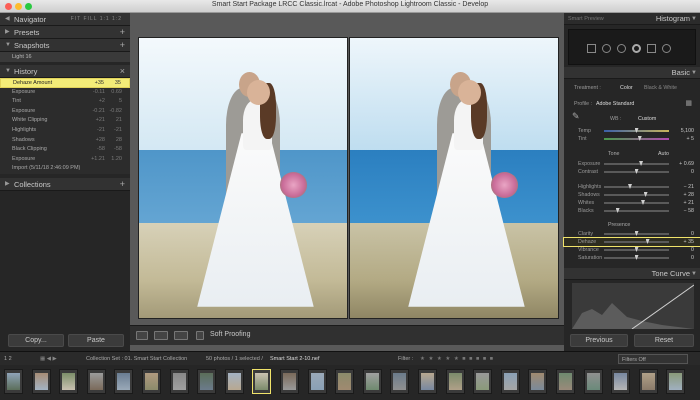  Describe the element at coordinates (632, 73) in the screenshot. I see `basic-header: Basic ▼` at that location.